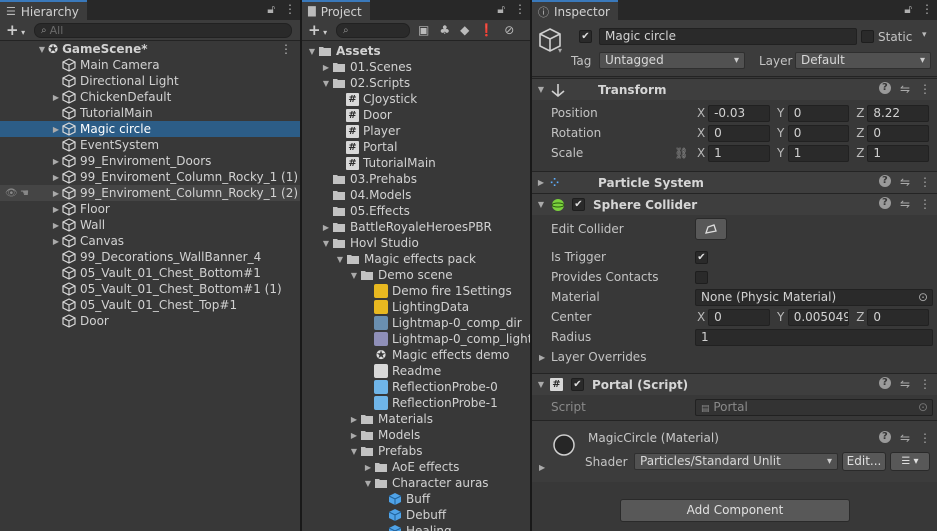 Image resolution: width=937 pixels, height=531 pixels. Describe the element at coordinates (416, 371) in the screenshot. I see `project-item: Readme` at that location.